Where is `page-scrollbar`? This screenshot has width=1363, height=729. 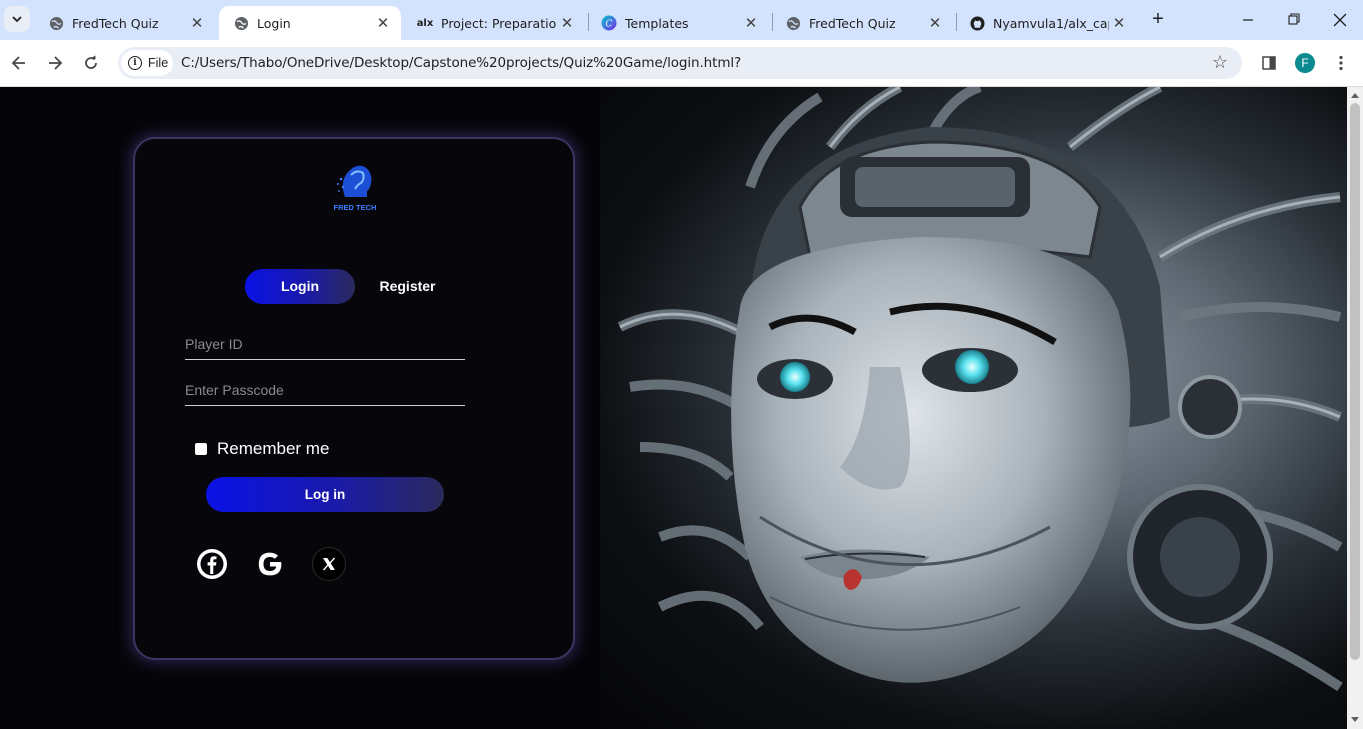
page-scrollbar is located at coordinates (1355, 408).